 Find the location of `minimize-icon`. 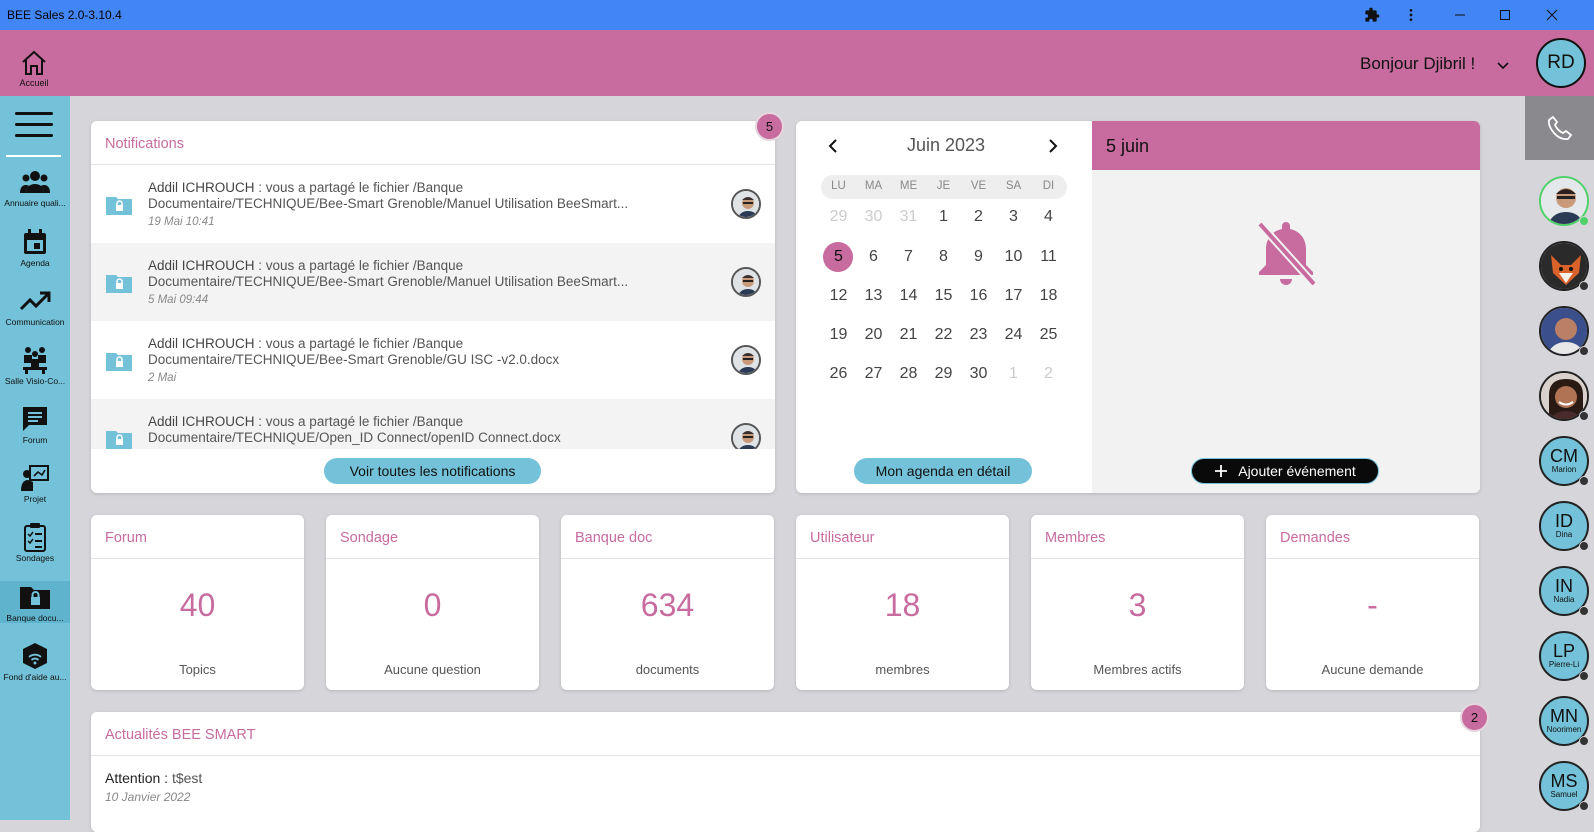

minimize-icon is located at coordinates (1460, 15).